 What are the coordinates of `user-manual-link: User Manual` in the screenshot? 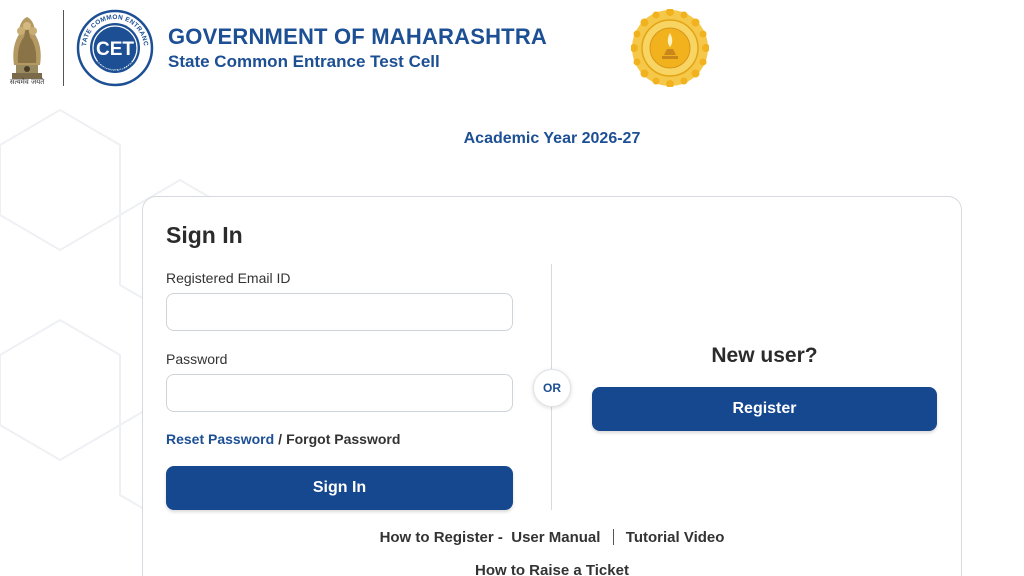 It's located at (555, 537).